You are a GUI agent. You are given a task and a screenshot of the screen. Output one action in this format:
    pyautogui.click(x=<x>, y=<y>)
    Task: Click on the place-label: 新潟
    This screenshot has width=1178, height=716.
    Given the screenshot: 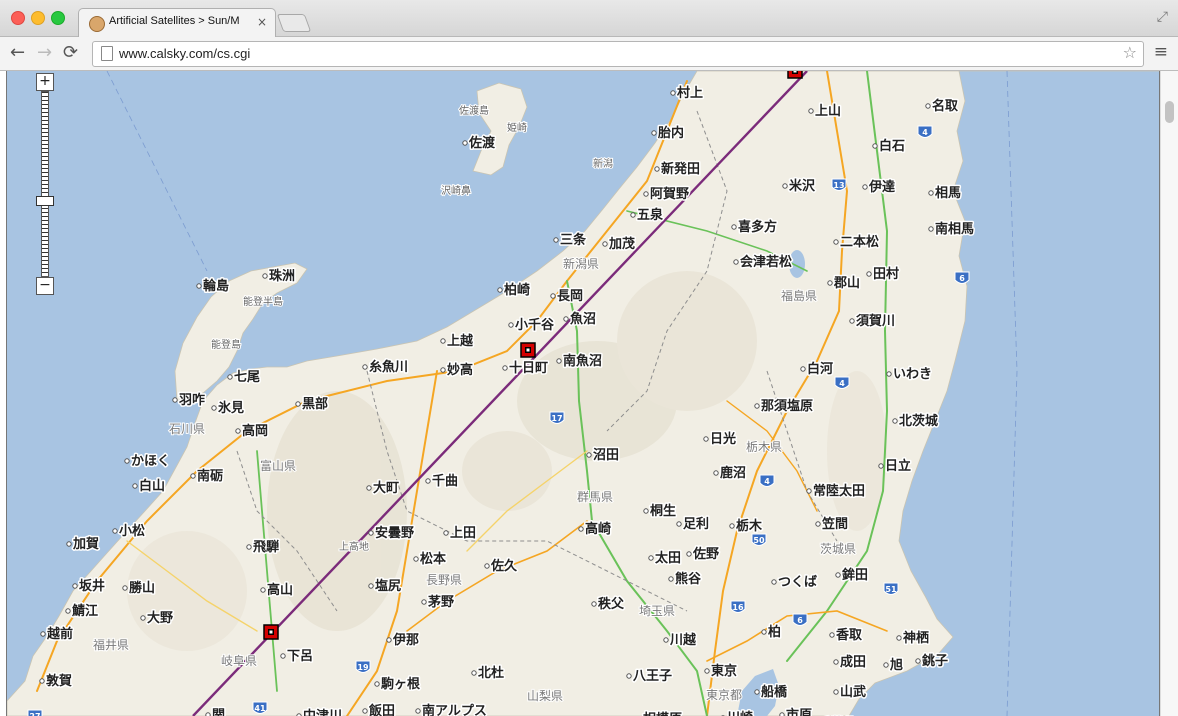 What is the action you would take?
    pyautogui.click(x=603, y=163)
    